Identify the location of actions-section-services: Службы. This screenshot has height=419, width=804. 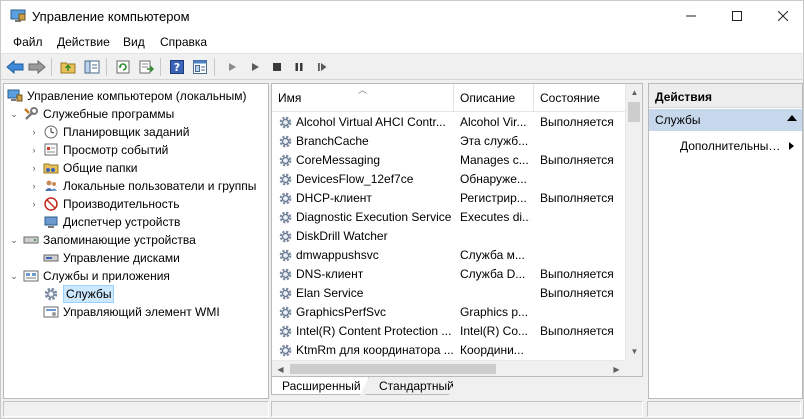
(725, 120).